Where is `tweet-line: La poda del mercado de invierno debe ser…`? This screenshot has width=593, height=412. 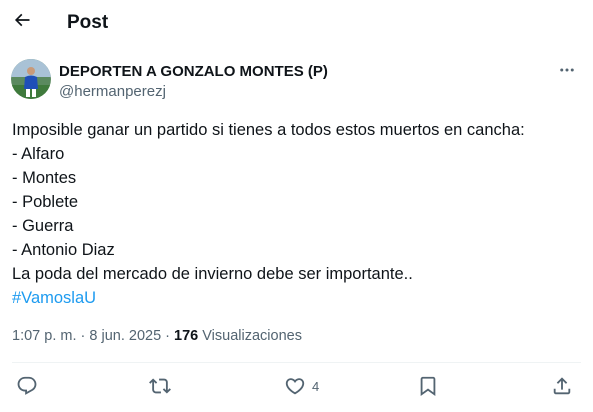 tweet-line: La poda del mercado de invierno debe ser… is located at coordinates (212, 274).